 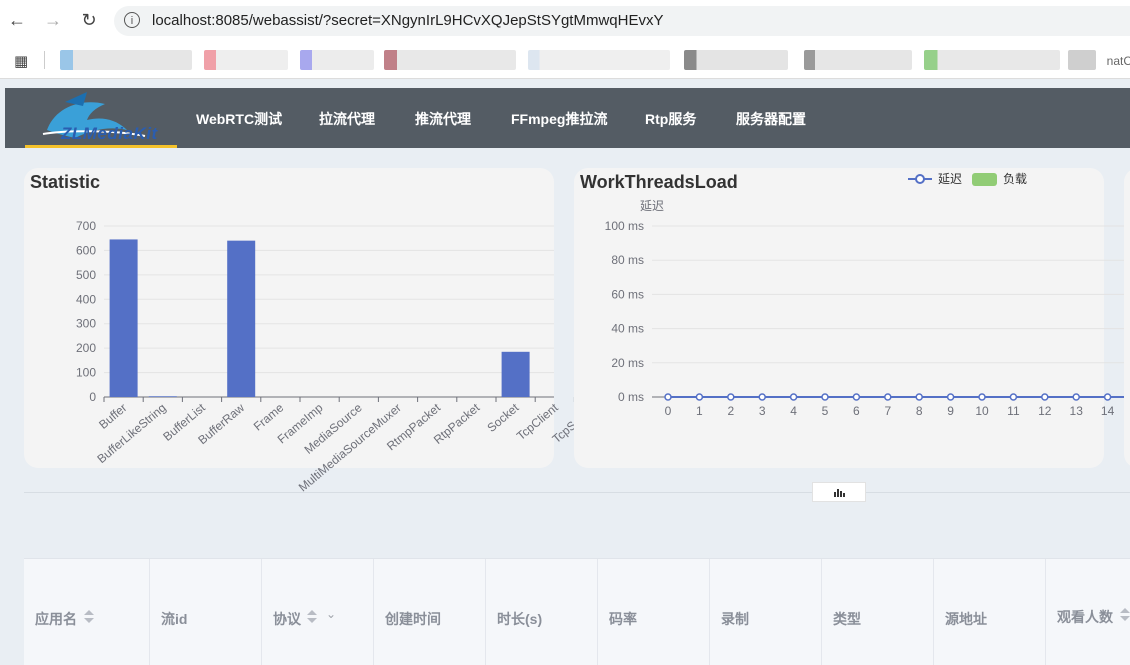 I want to click on y-tick-label: 500, so click(x=86, y=275).